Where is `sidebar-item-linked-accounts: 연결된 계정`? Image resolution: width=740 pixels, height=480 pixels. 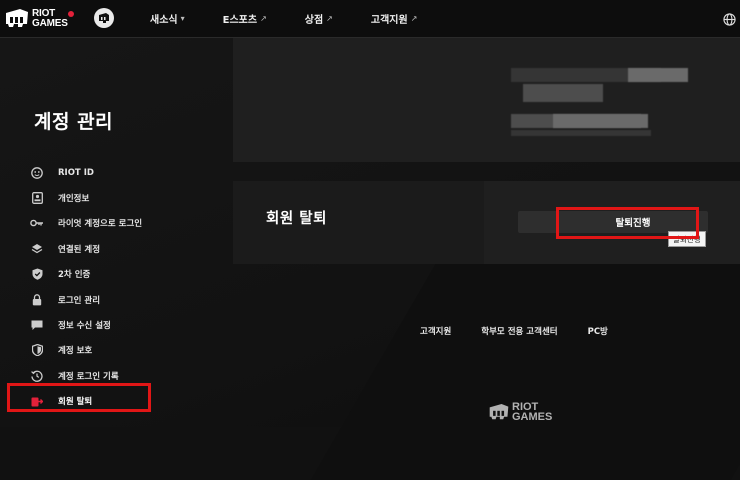 sidebar-item-linked-accounts: 연결된 계정 is located at coordinates (130, 248).